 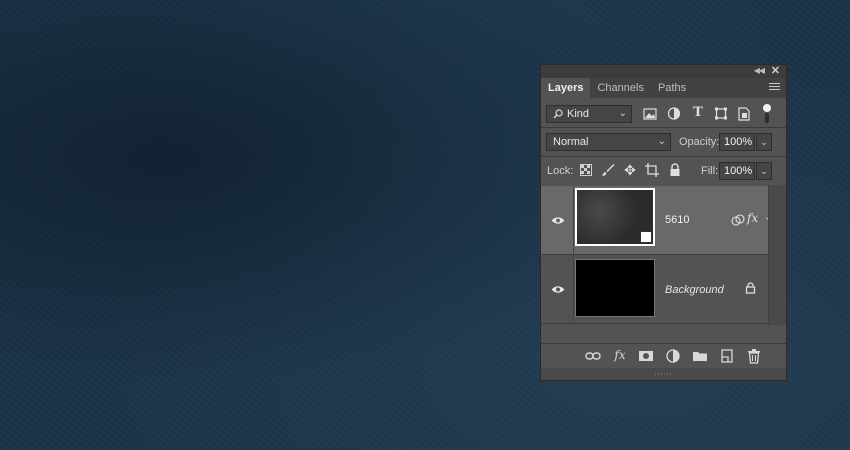 I want to click on blend-row: Normal ⌄ Opacity: 100% ⌄, so click(x=663, y=142).